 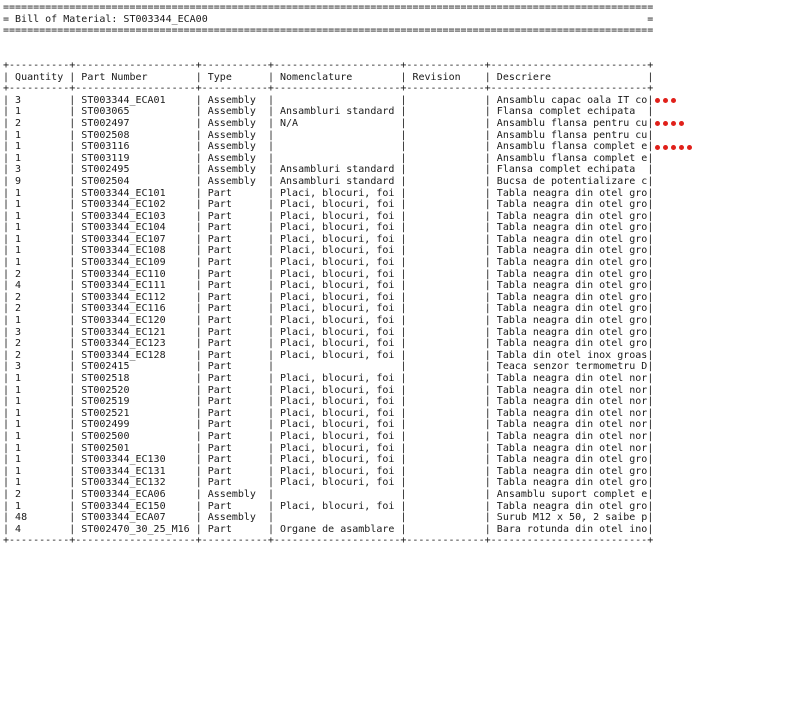 What do you see at coordinates (337, 170) in the screenshot?
I see `cell-nomenclature: Ansambluri standard` at bounding box center [337, 170].